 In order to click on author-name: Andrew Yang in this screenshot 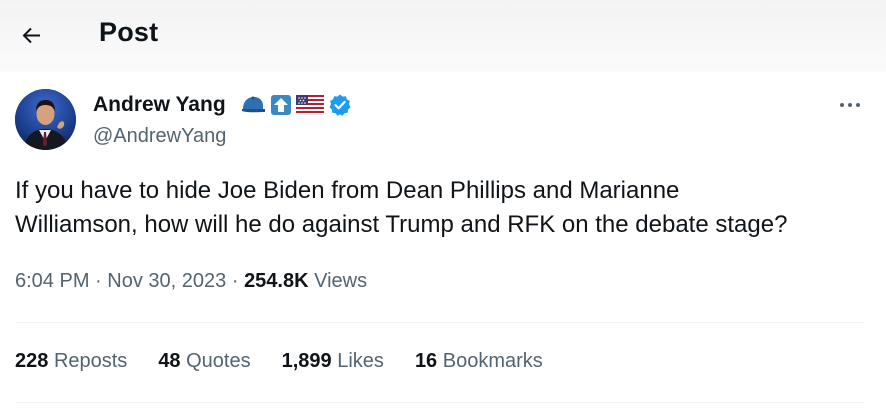, I will do `click(159, 105)`.